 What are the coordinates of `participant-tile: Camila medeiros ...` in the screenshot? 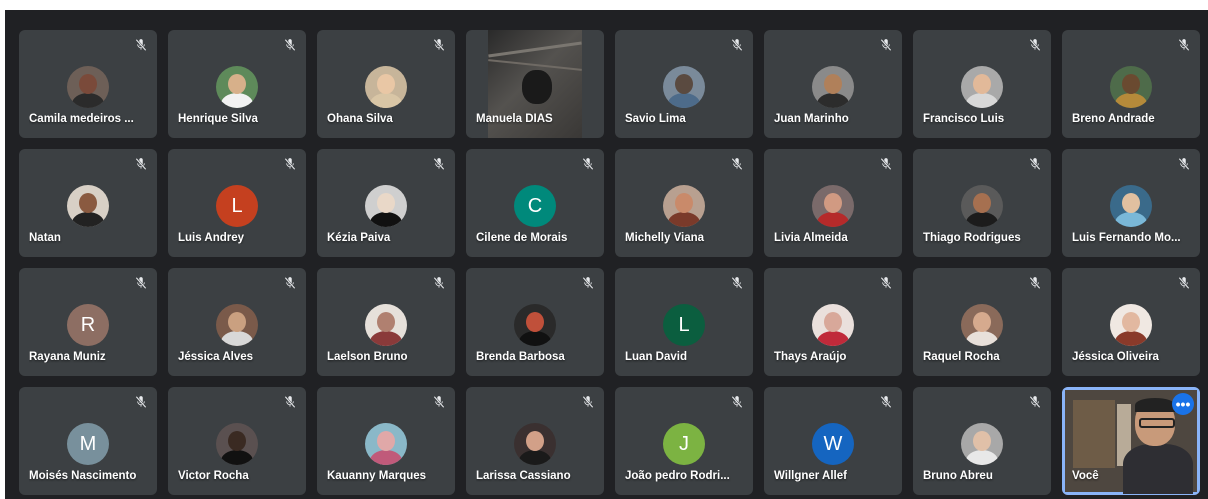 It's located at (88, 84).